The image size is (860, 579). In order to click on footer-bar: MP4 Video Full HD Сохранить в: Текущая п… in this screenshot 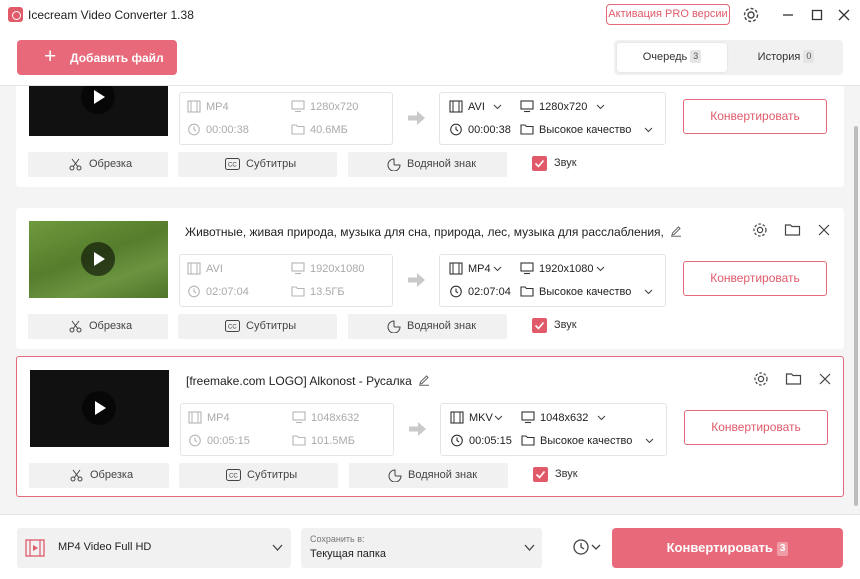, I will do `click(430, 546)`.